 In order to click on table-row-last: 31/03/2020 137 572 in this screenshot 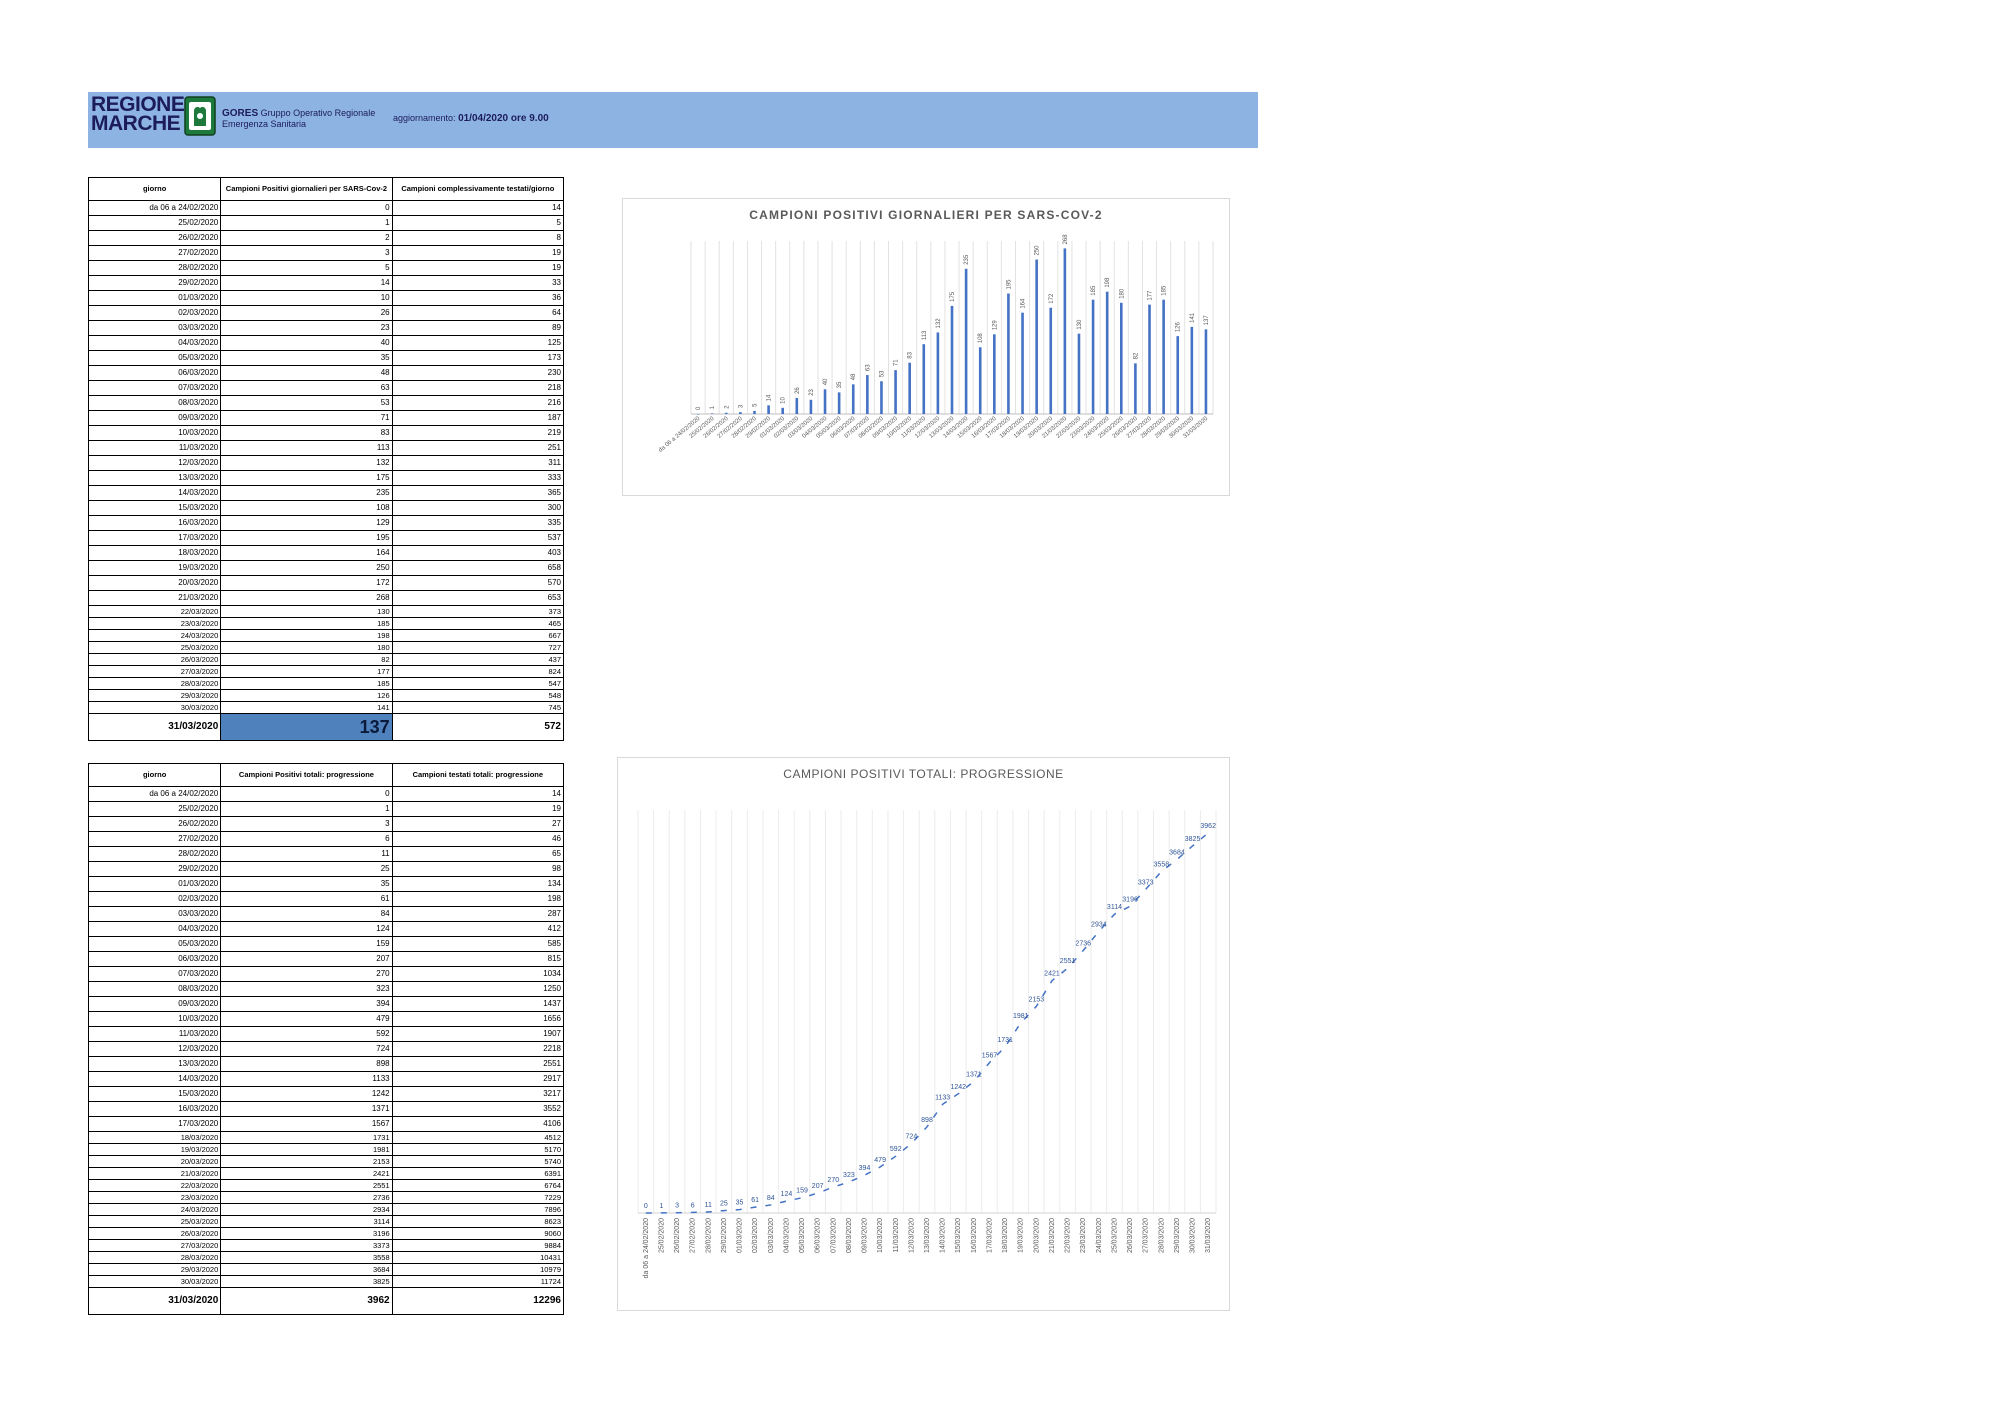, I will do `click(326, 727)`.